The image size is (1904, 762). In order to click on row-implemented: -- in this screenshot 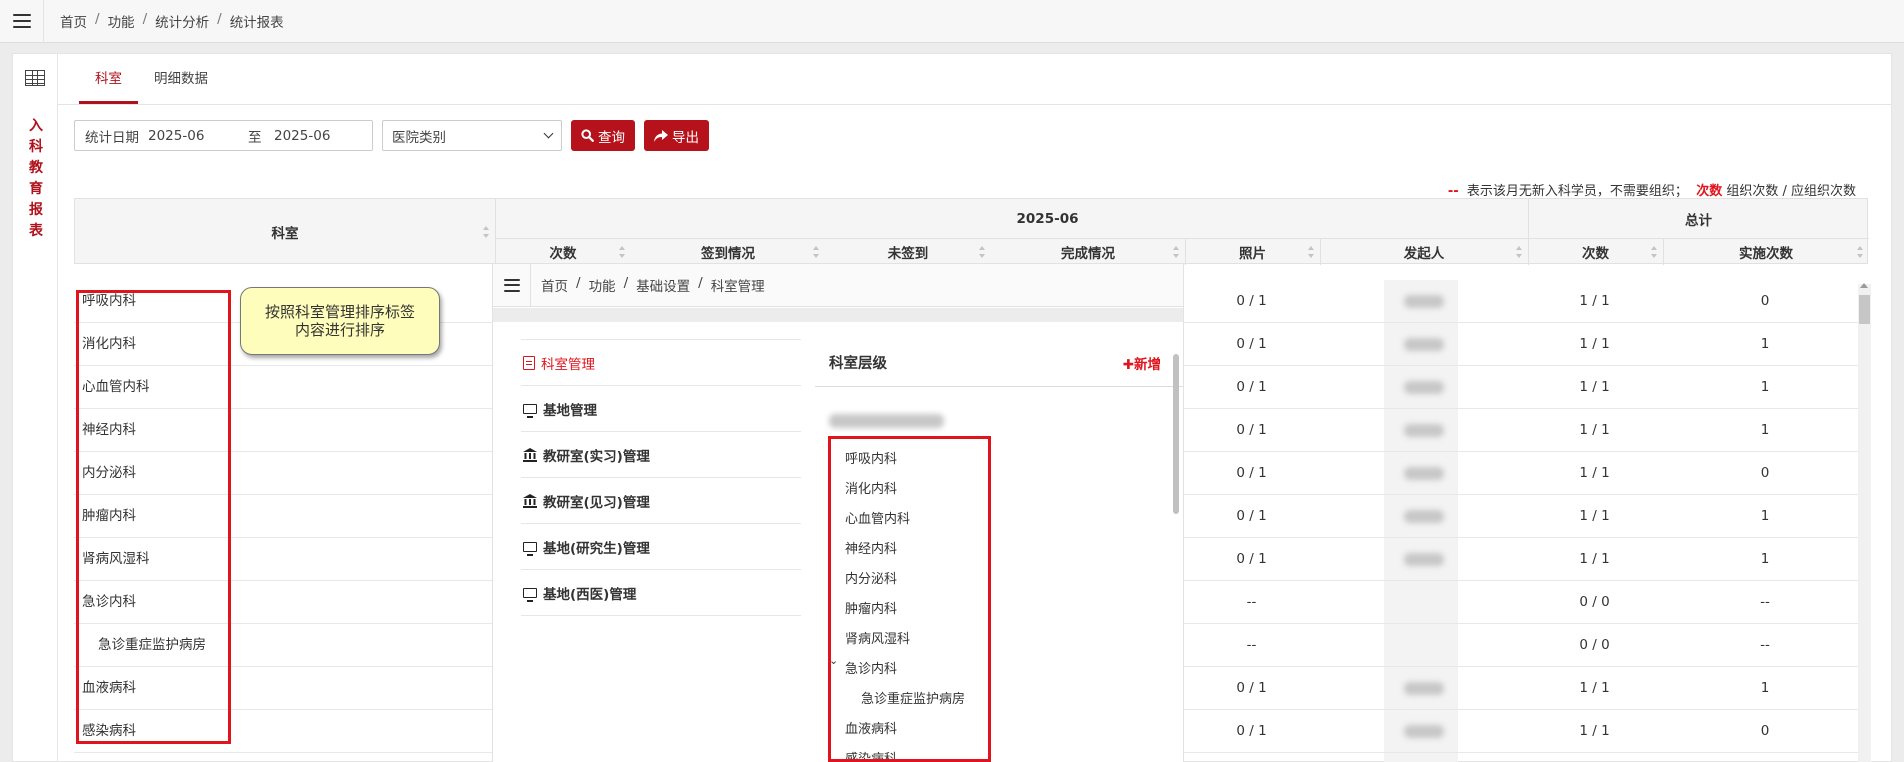, I will do `click(1765, 645)`.